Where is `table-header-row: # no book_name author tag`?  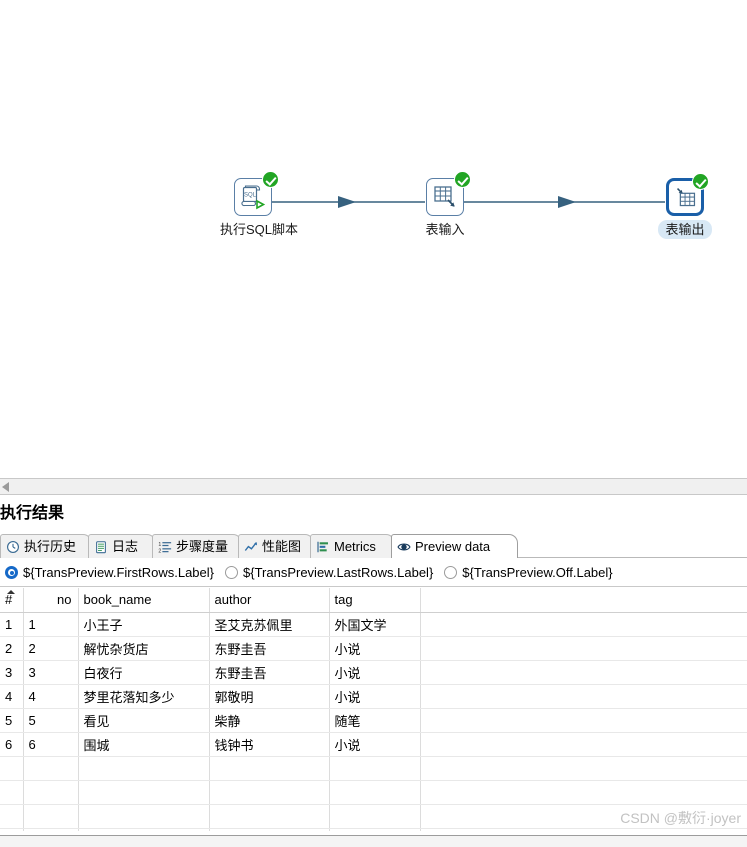
table-header-row: # no book_name author tag is located at coordinates (373, 600).